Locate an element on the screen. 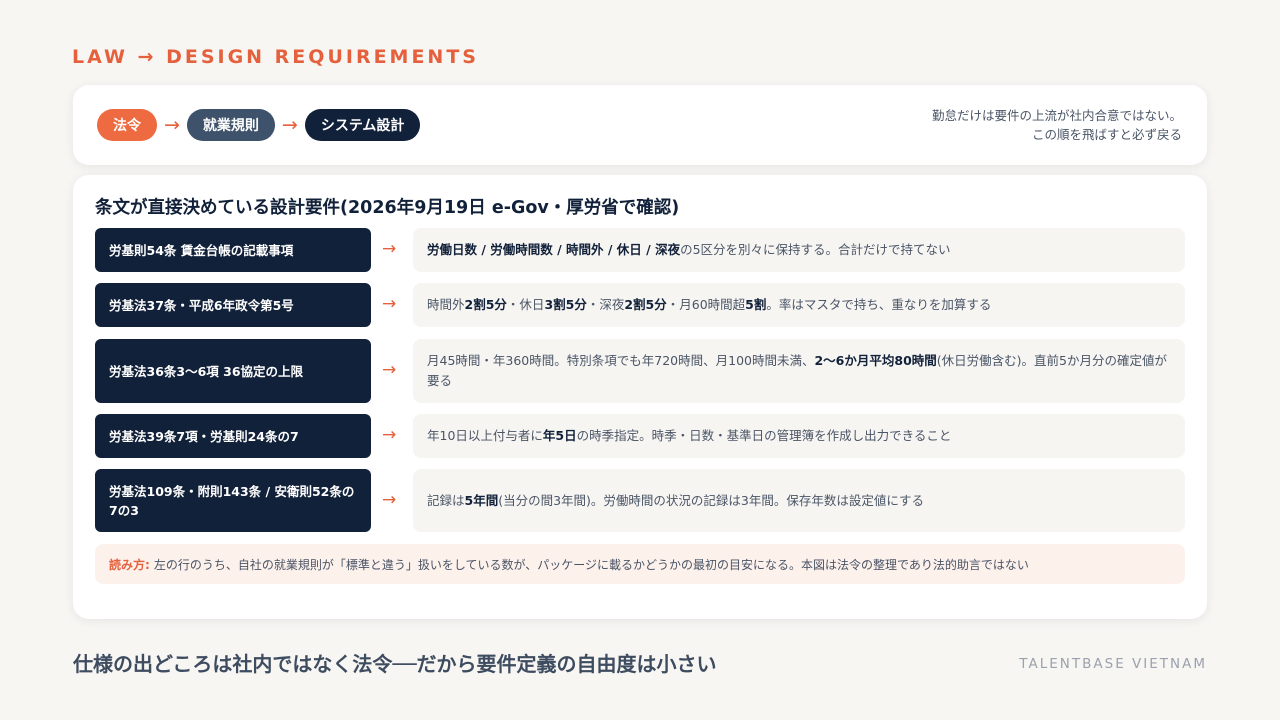 Image resolution: width=1280 pixels, height=720 pixels. description-text: の5区分を別々に保持する。合計だけで持てない is located at coordinates (815, 249).